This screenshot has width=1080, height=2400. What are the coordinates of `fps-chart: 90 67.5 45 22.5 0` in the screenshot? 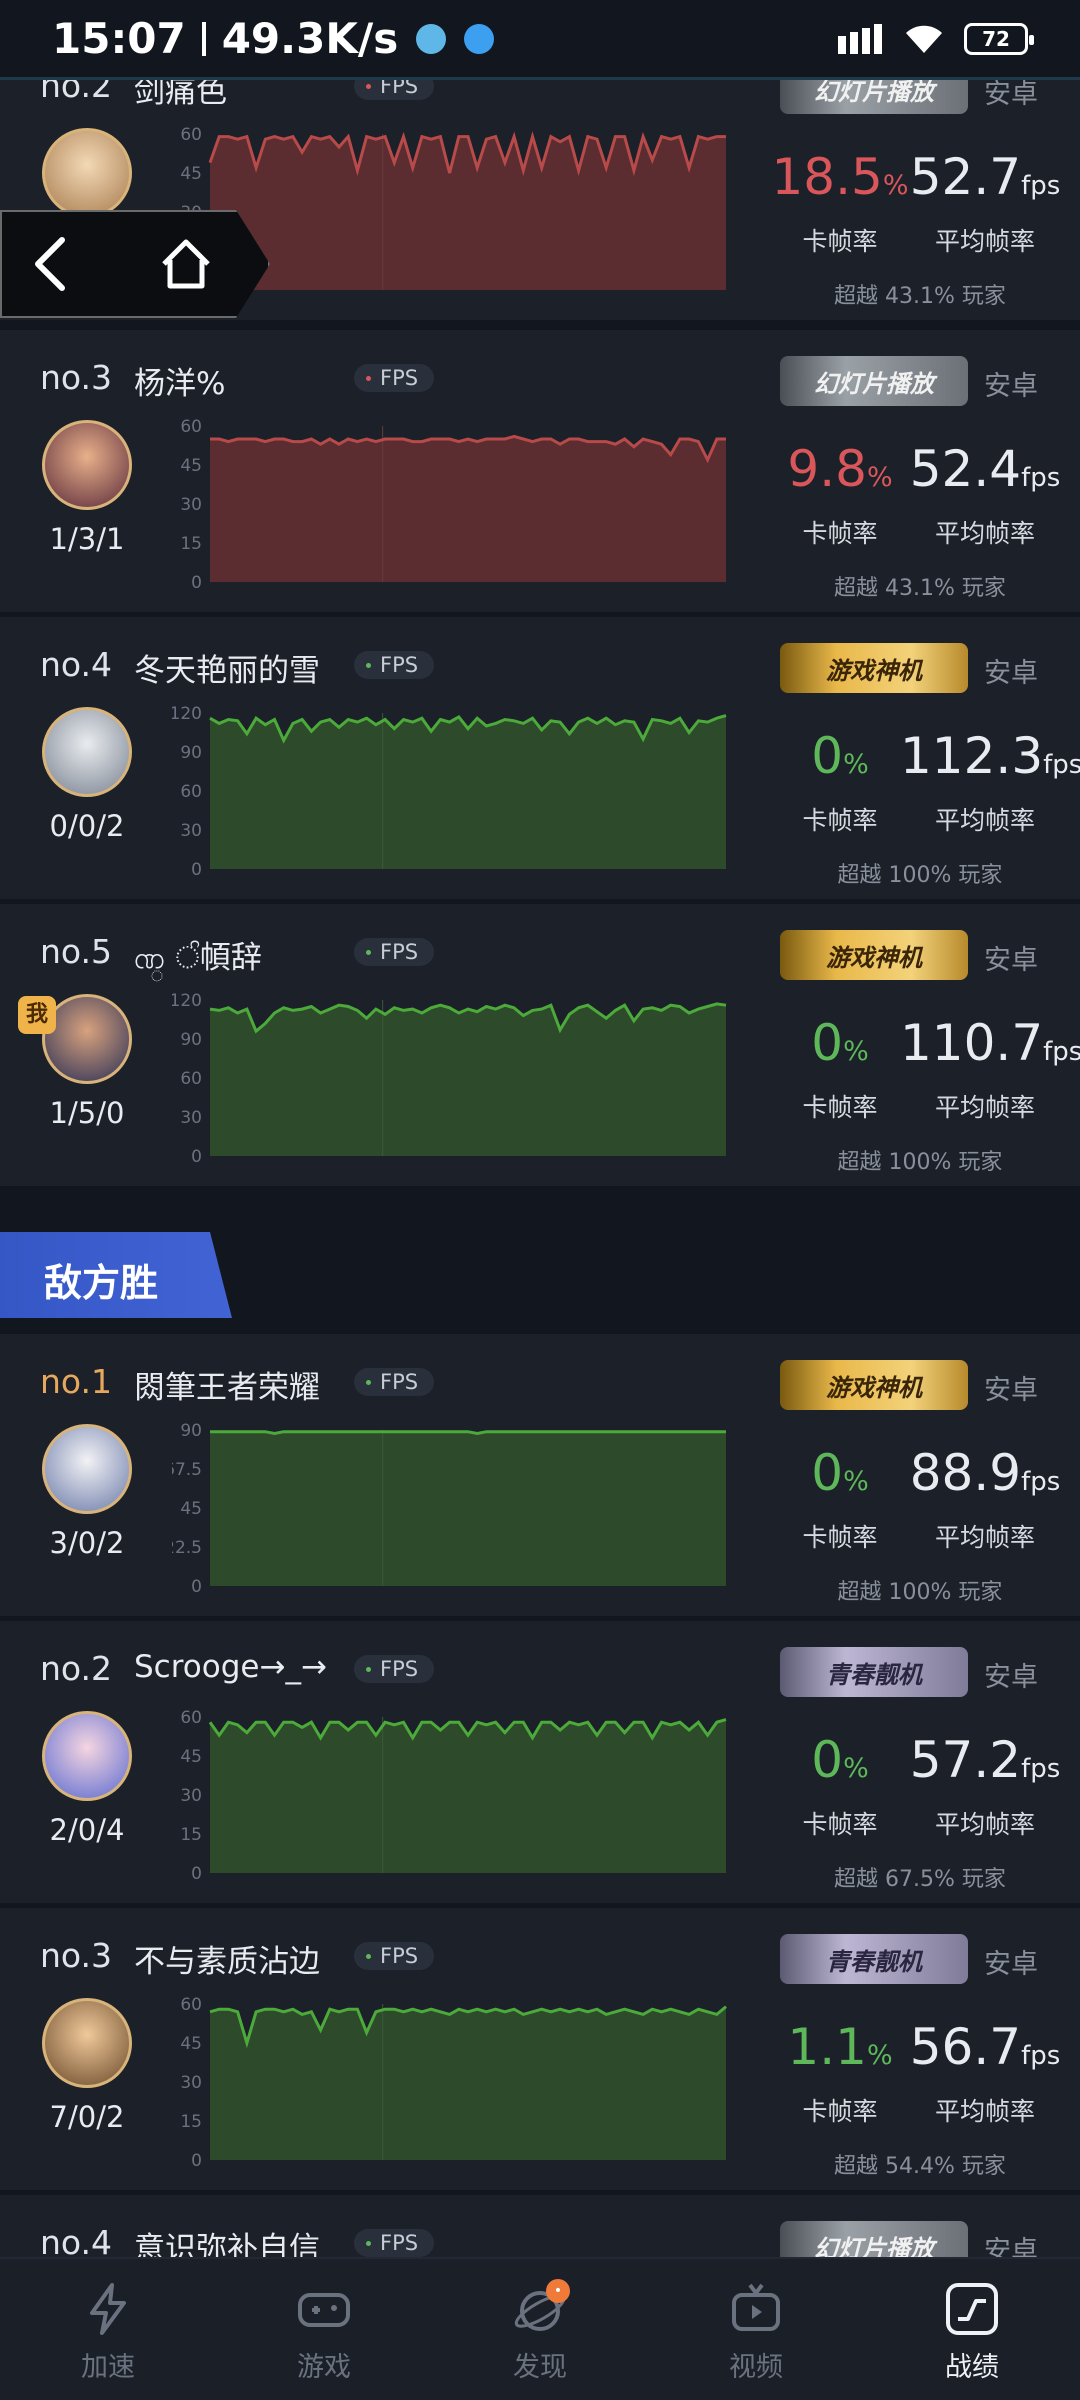 It's located at (452, 1508).